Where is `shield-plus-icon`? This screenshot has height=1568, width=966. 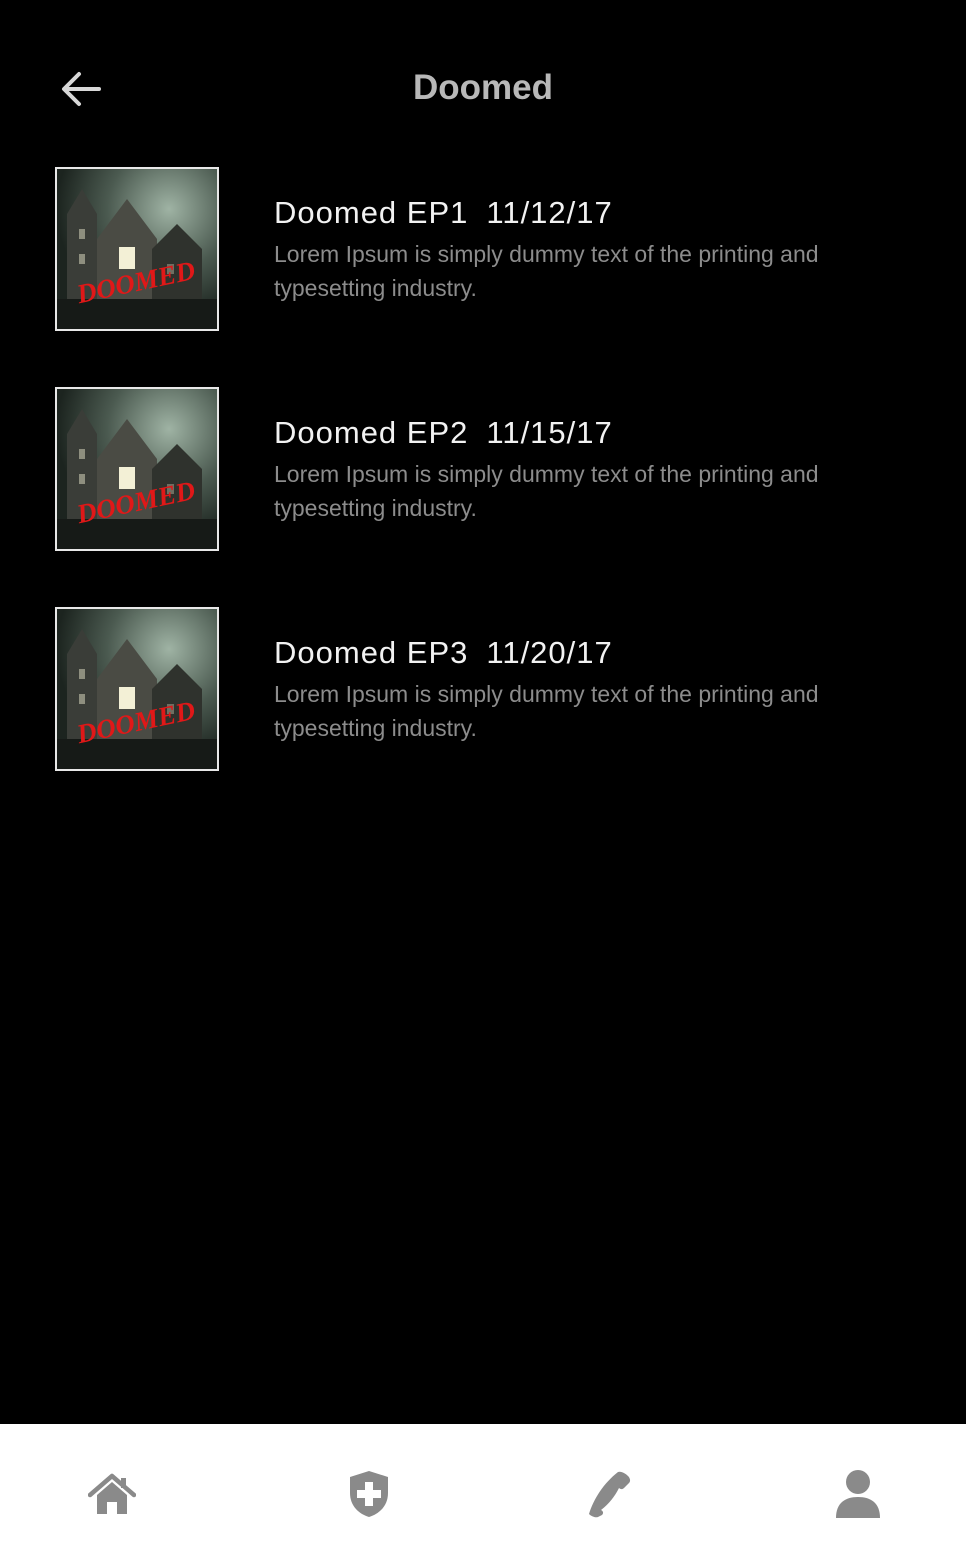
shield-plus-icon is located at coordinates (369, 1494).